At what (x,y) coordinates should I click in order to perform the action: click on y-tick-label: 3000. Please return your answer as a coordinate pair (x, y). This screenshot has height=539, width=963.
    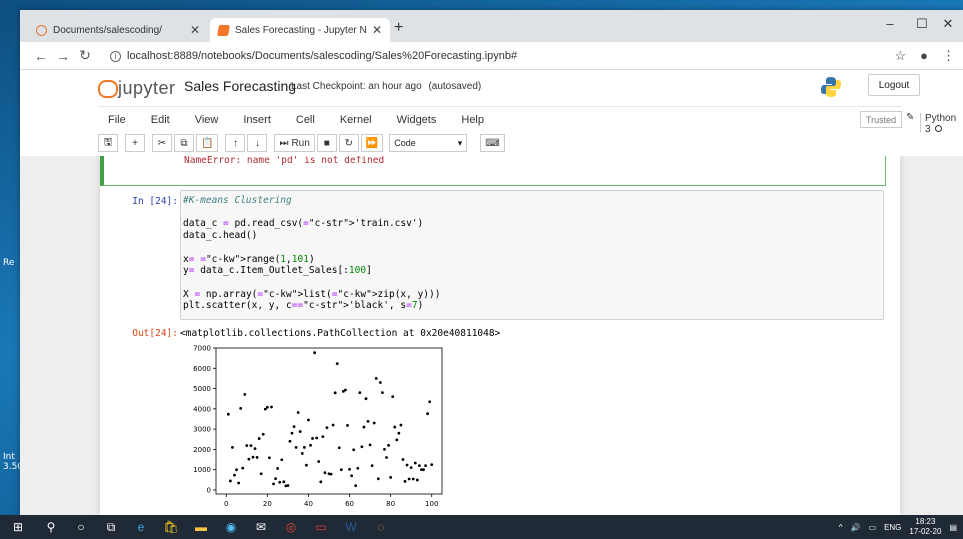
    Looking at the image, I should click on (202, 430).